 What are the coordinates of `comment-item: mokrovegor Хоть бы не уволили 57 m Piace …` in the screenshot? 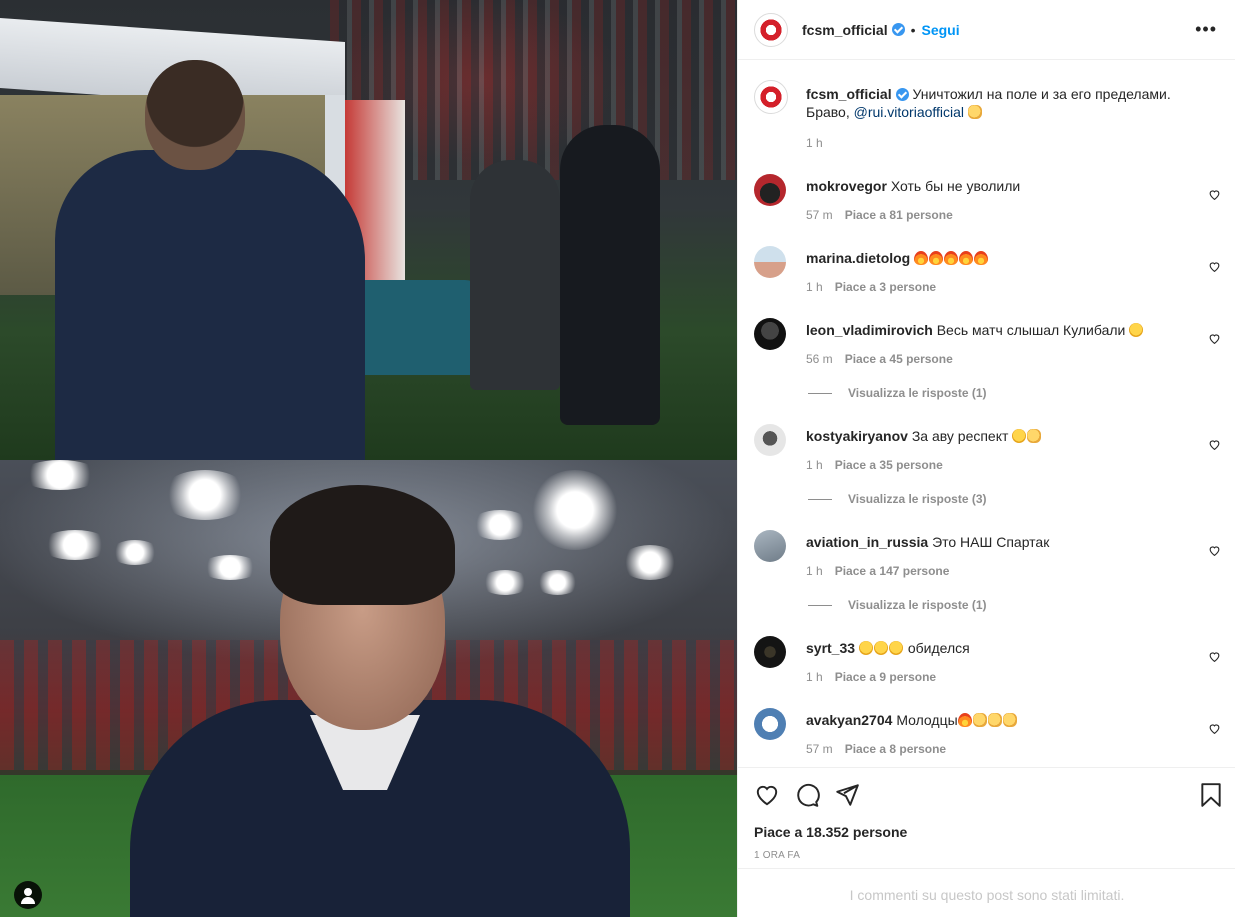 It's located at (989, 204).